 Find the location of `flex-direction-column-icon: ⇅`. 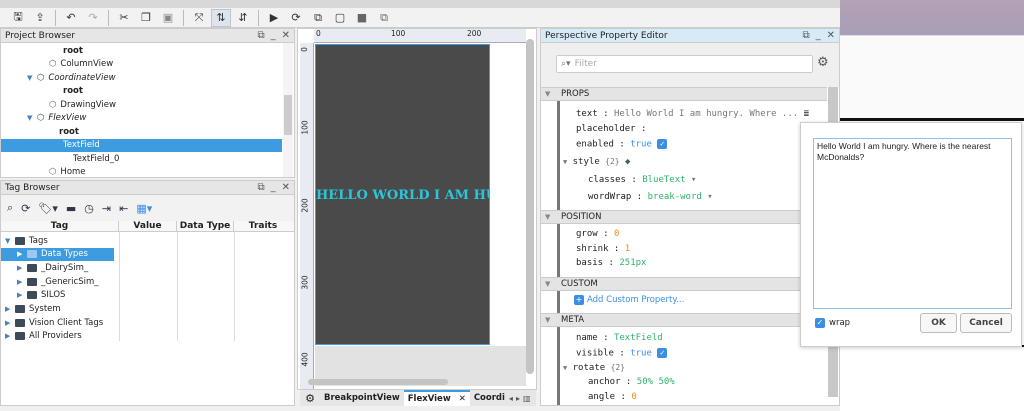

flex-direction-column-icon: ⇅ is located at coordinates (221, 17).